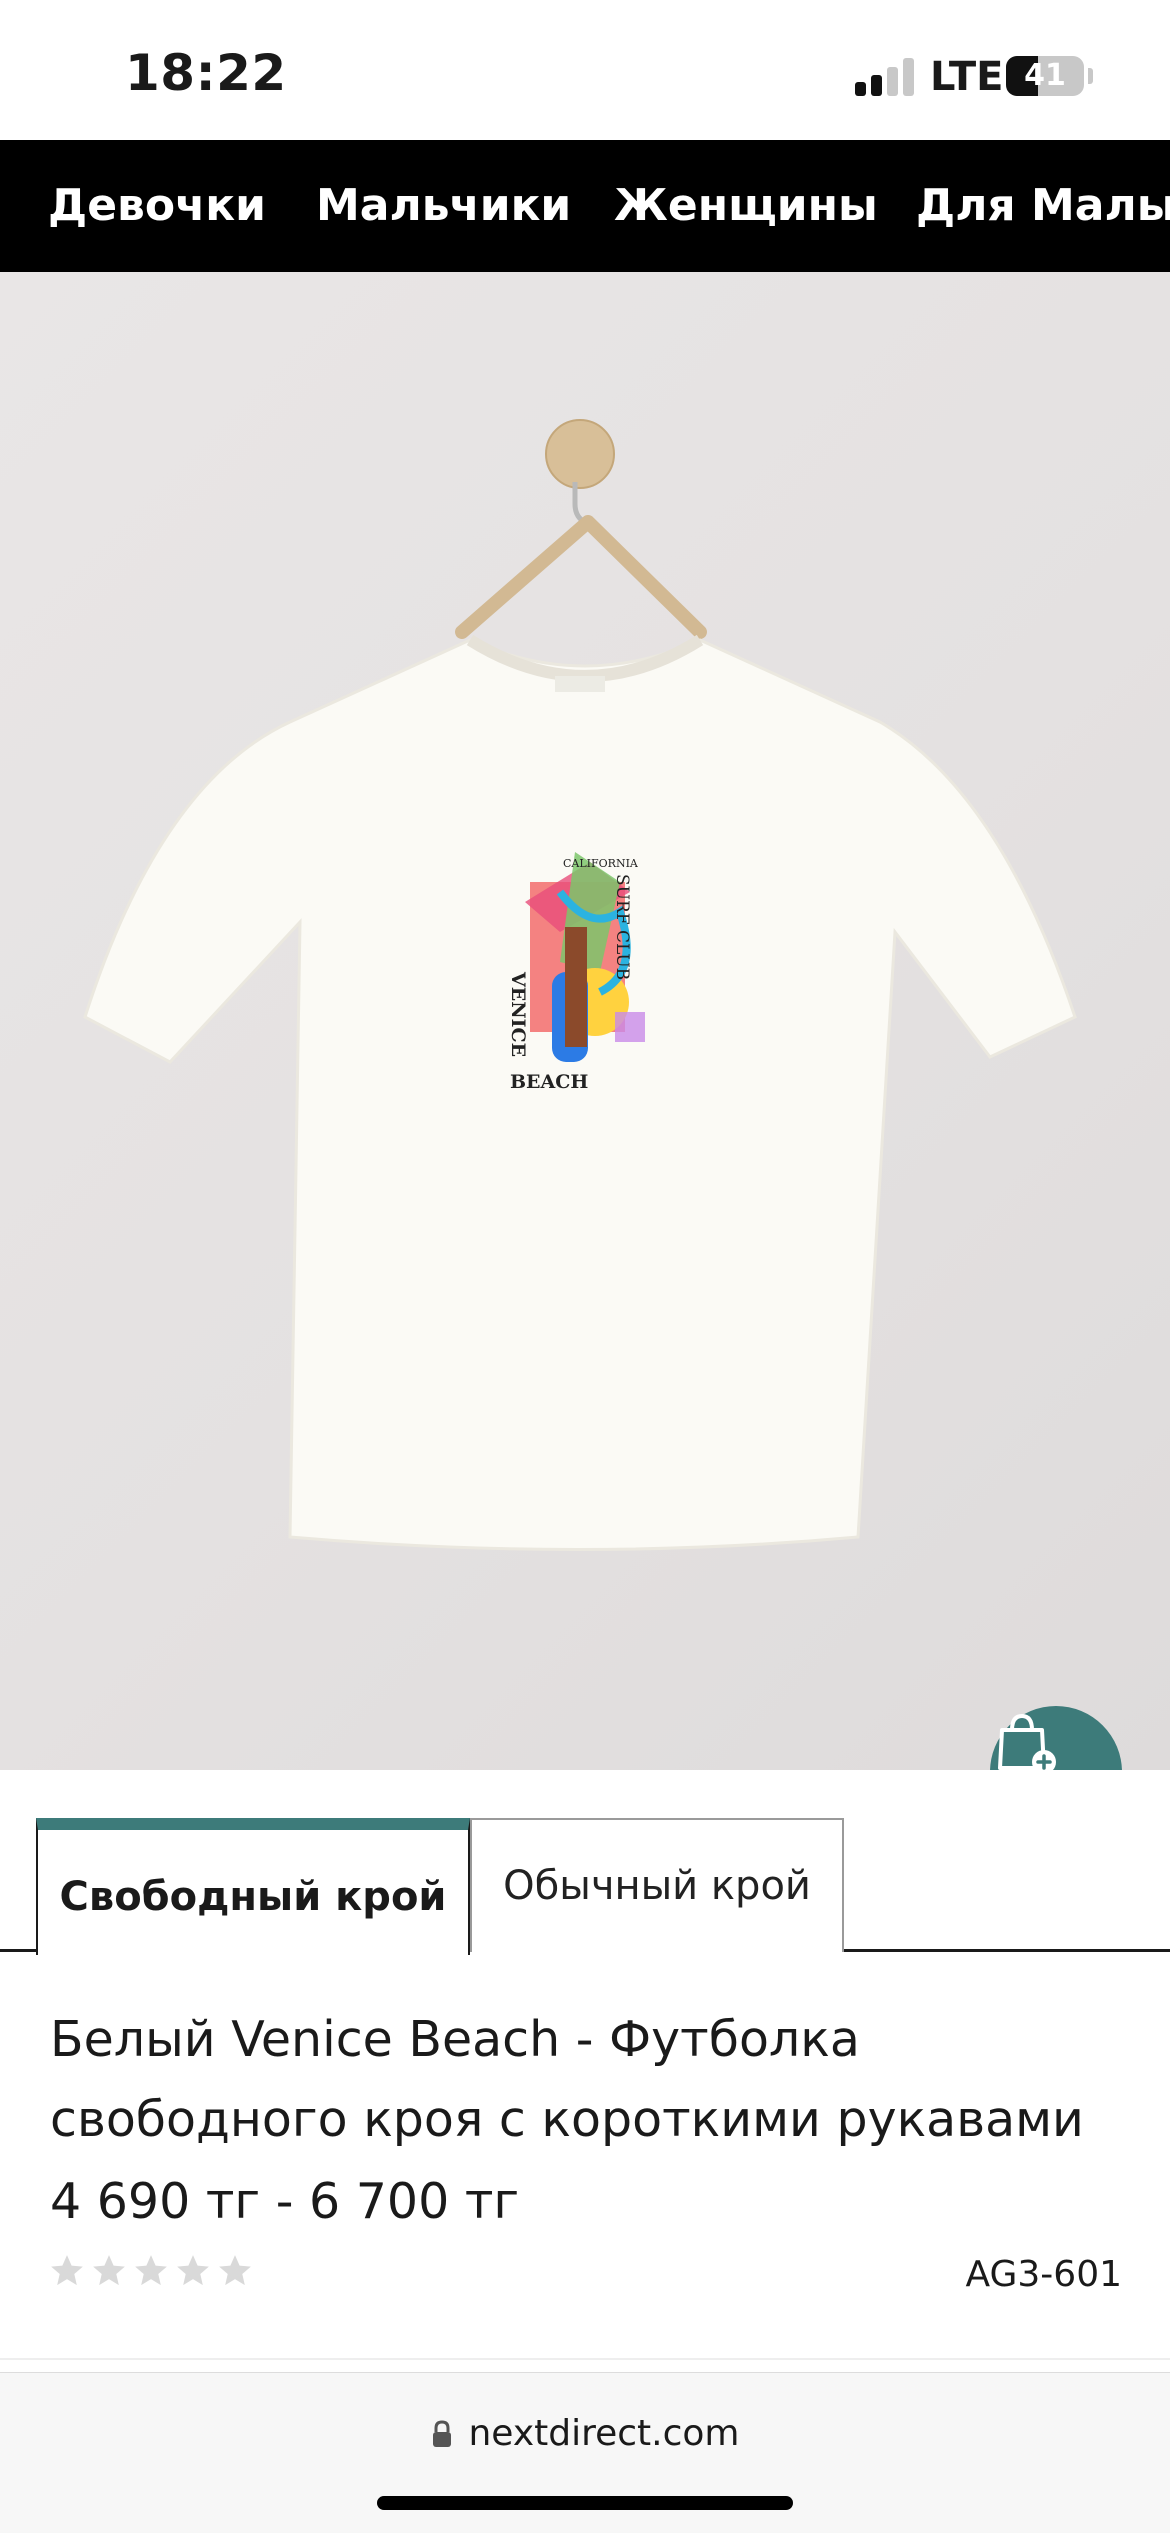  Describe the element at coordinates (601, 863) in the screenshot. I see `svg-text: CALIFORNIA` at that location.